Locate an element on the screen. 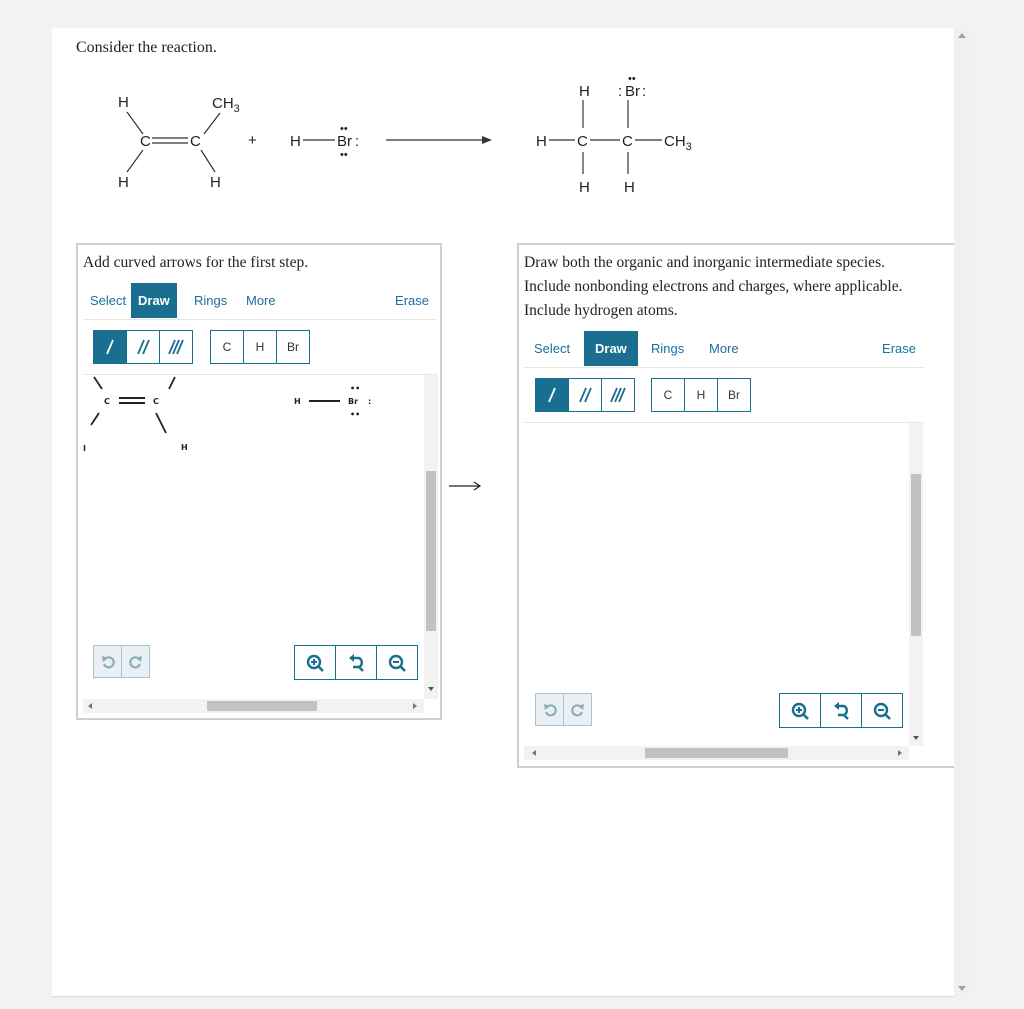 The height and width of the screenshot is (1009, 1024). scroll-up-arrow is located at coordinates (962, 35).